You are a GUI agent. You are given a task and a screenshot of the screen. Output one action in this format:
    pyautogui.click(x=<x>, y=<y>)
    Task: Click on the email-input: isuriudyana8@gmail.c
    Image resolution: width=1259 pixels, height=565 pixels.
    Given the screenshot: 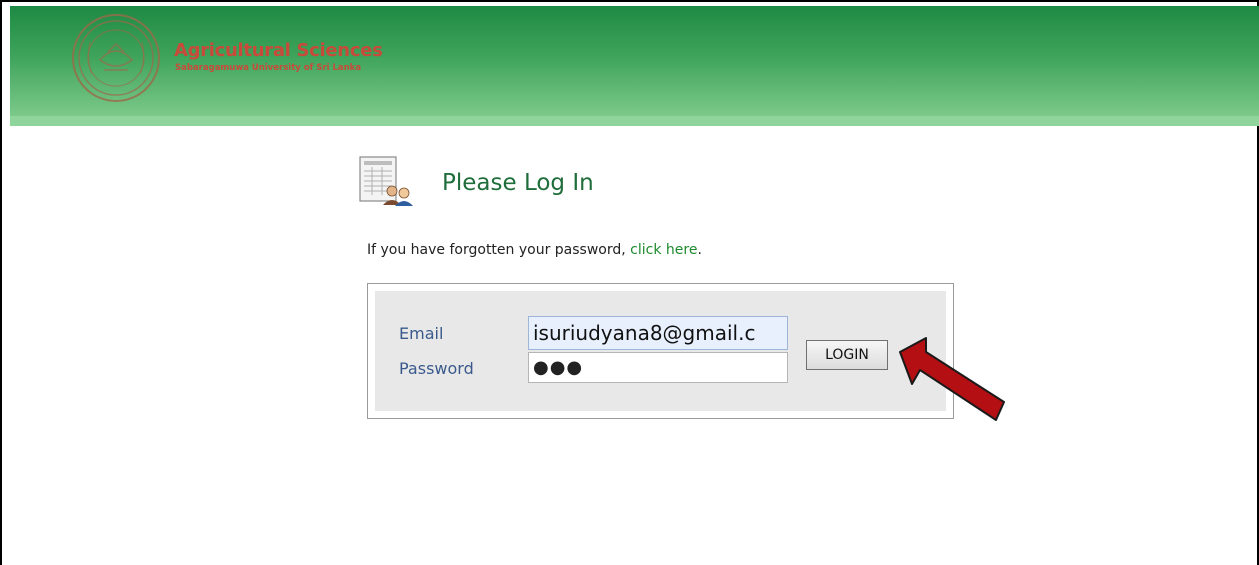 What is the action you would take?
    pyautogui.click(x=658, y=333)
    